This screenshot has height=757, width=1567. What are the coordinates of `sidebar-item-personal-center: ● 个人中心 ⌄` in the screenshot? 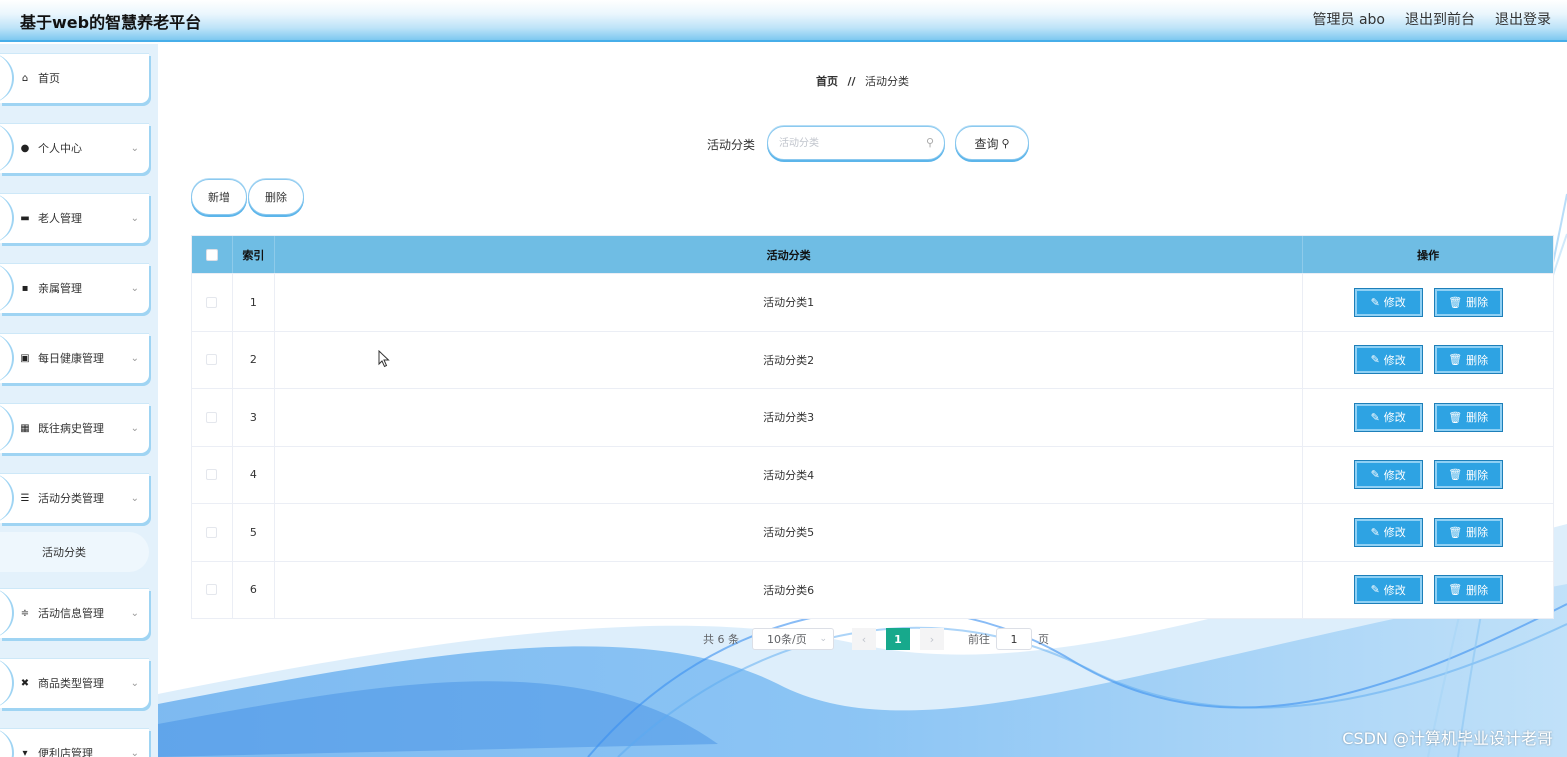 It's located at (74, 148).